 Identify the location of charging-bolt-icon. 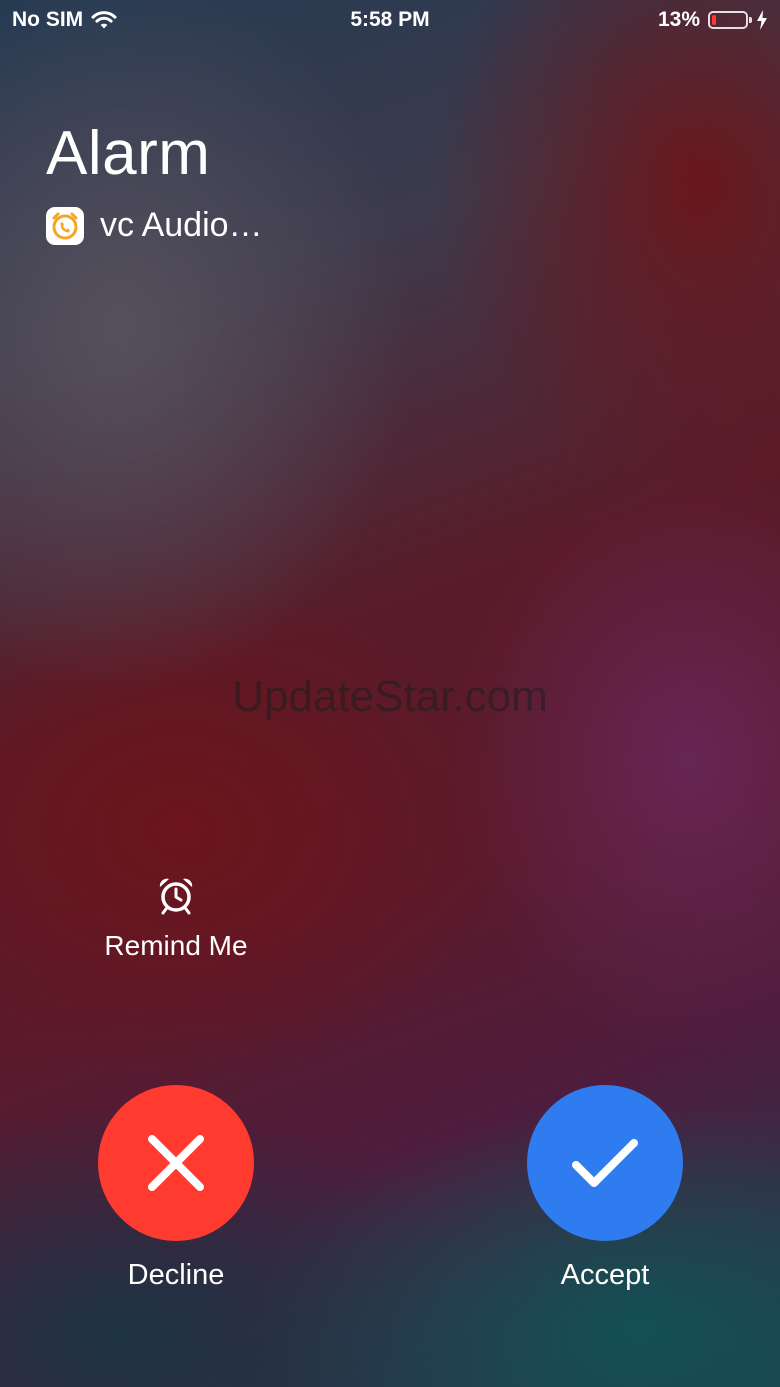
(762, 20).